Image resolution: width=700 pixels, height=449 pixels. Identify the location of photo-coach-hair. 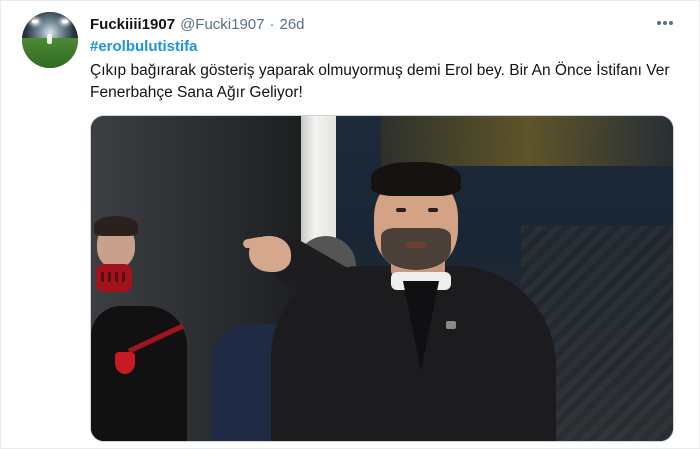
(416, 179).